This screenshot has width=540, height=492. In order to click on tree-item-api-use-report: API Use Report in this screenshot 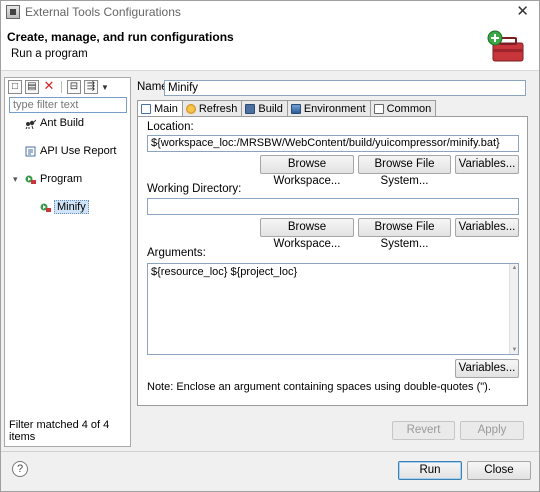, I will do `click(69, 151)`.